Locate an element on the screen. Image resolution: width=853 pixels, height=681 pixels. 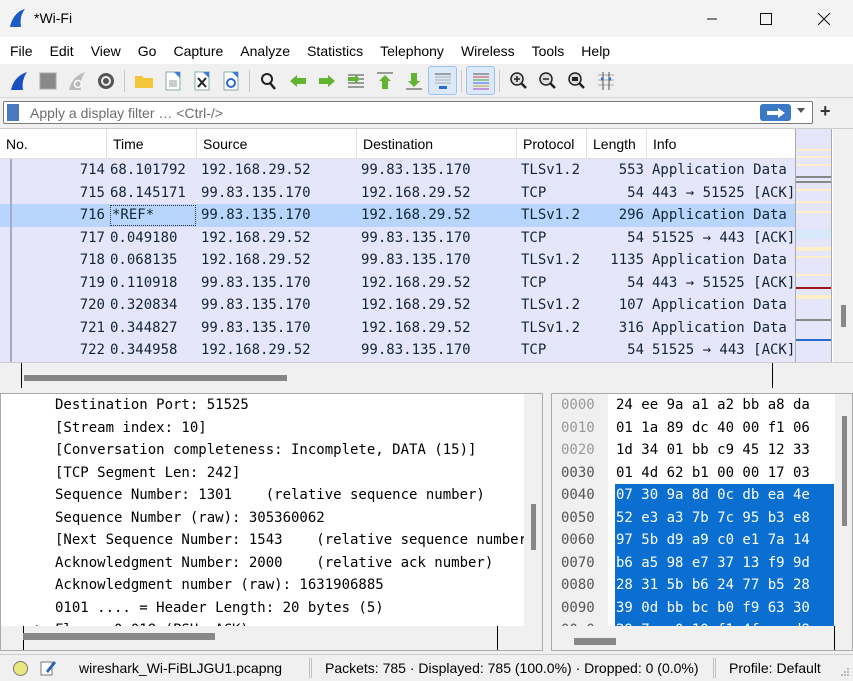
menu-go: Go is located at coordinates (151, 51).